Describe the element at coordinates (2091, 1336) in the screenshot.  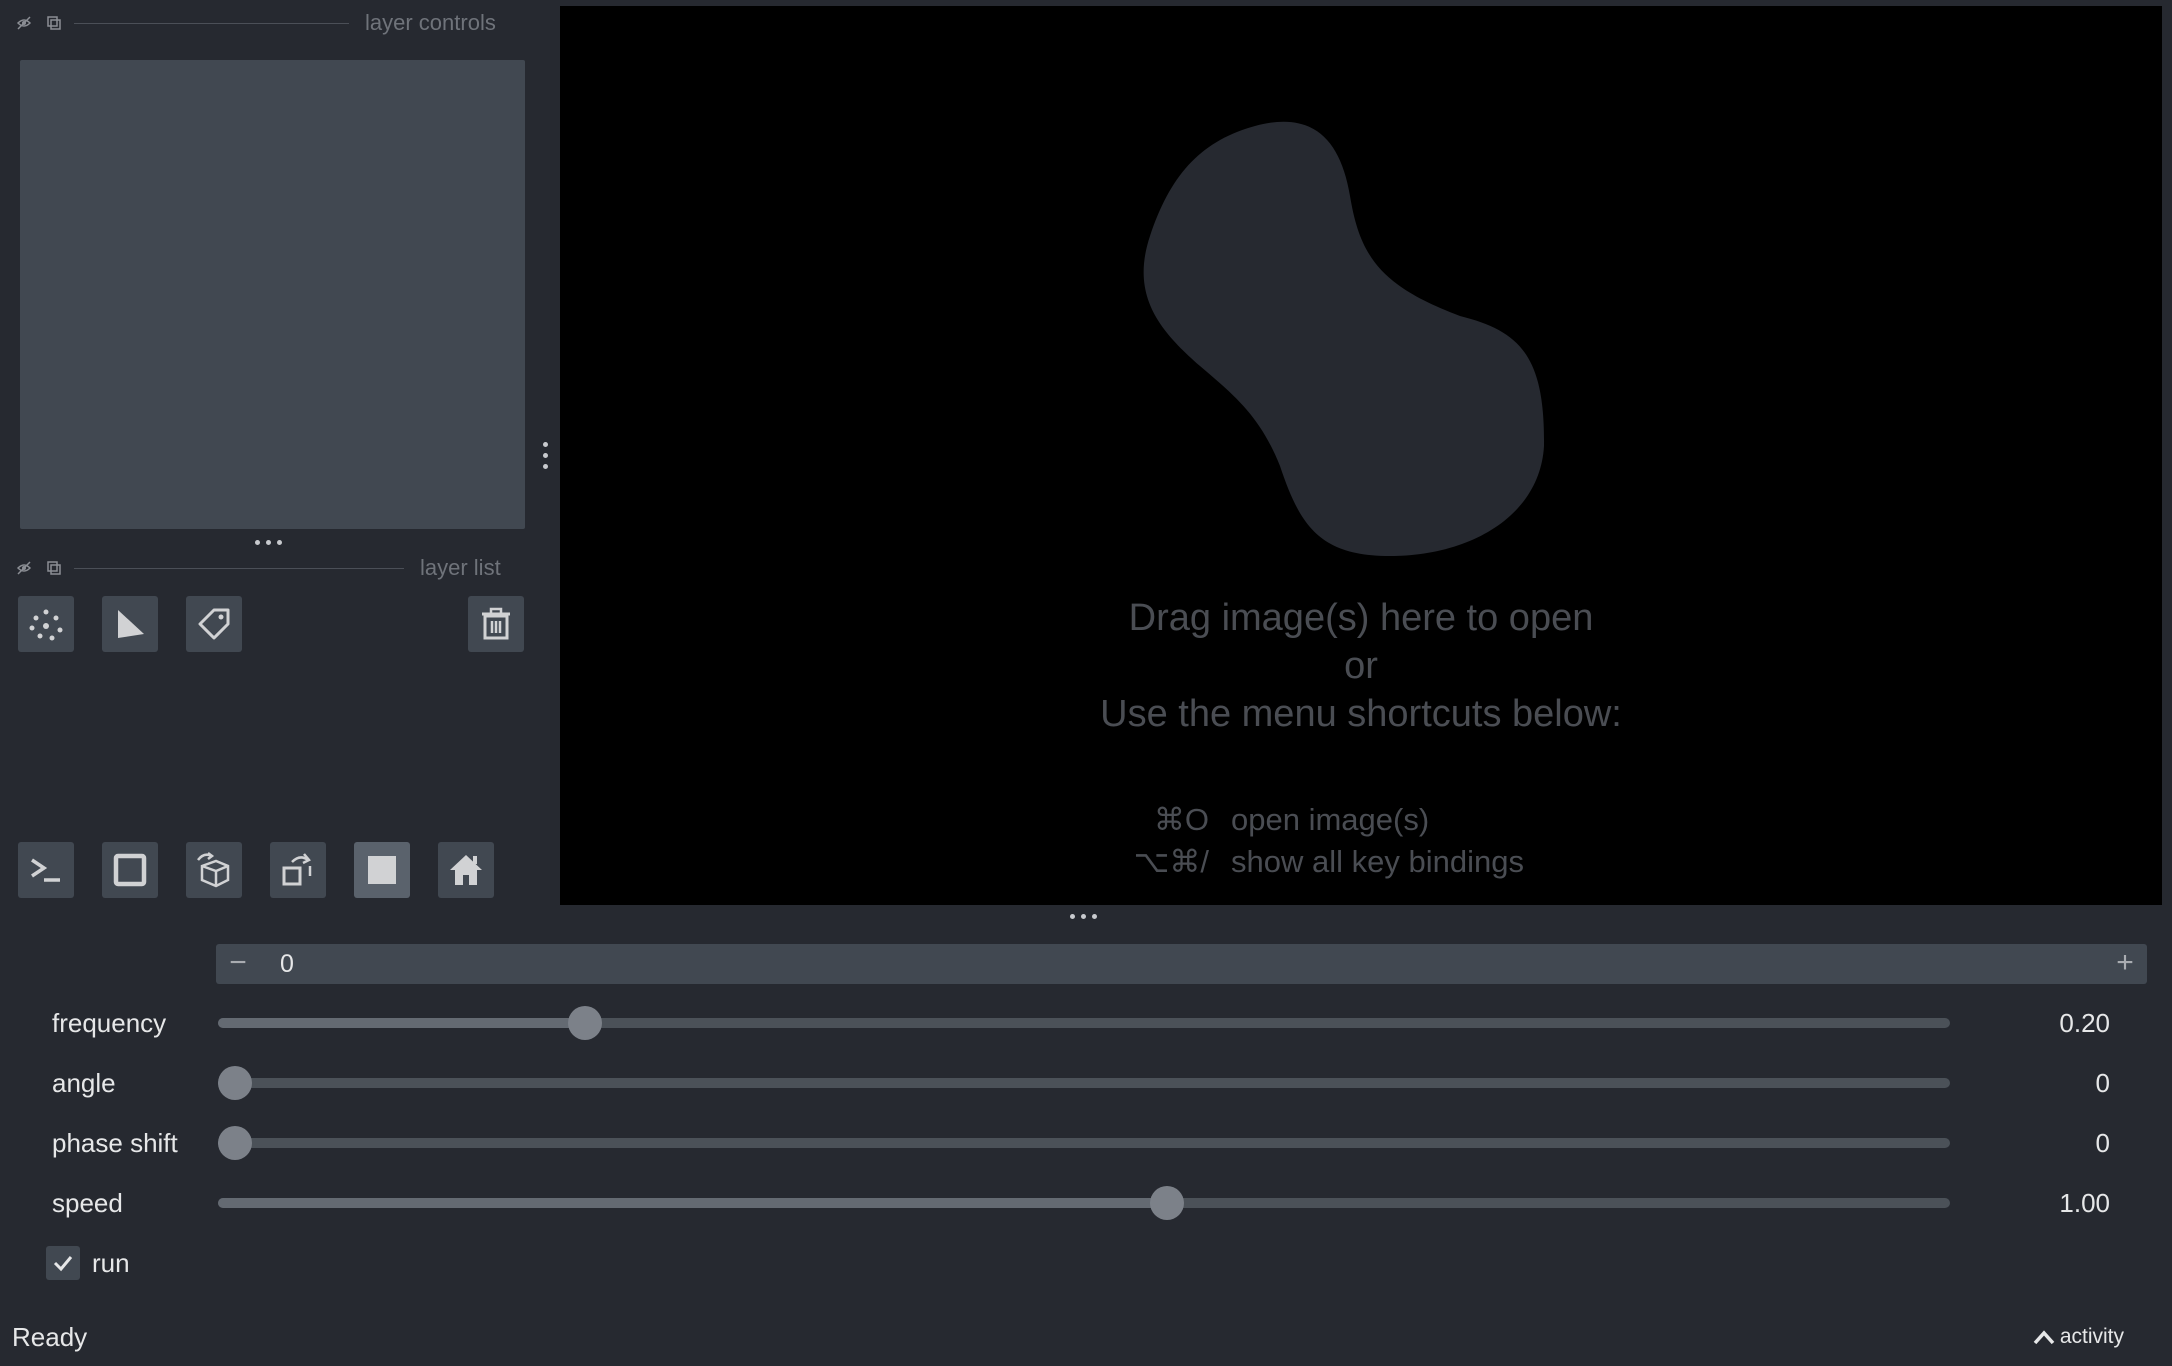
I see `activity-label: activity` at that location.